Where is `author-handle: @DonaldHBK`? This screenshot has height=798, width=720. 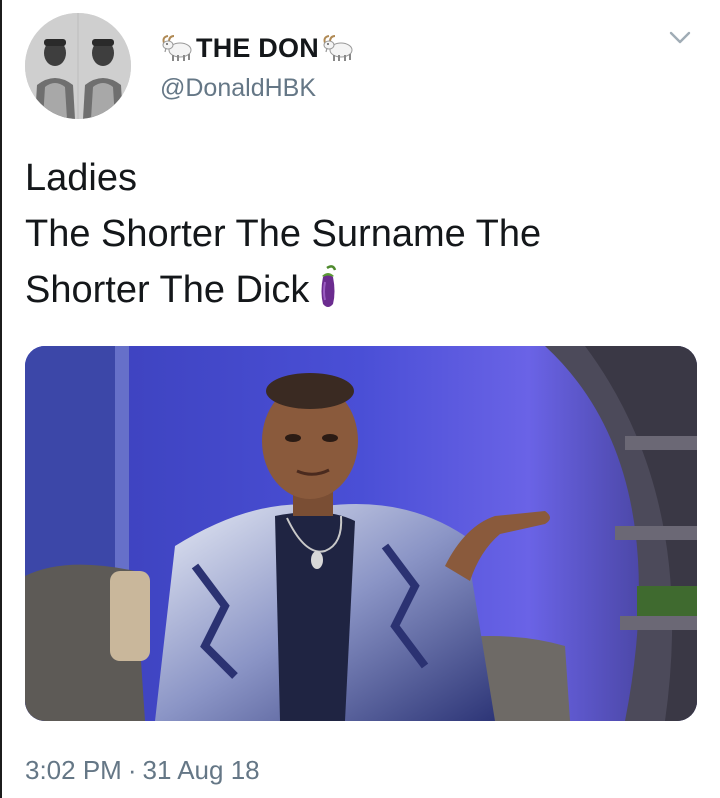
author-handle: @DonaldHBK is located at coordinates (238, 88).